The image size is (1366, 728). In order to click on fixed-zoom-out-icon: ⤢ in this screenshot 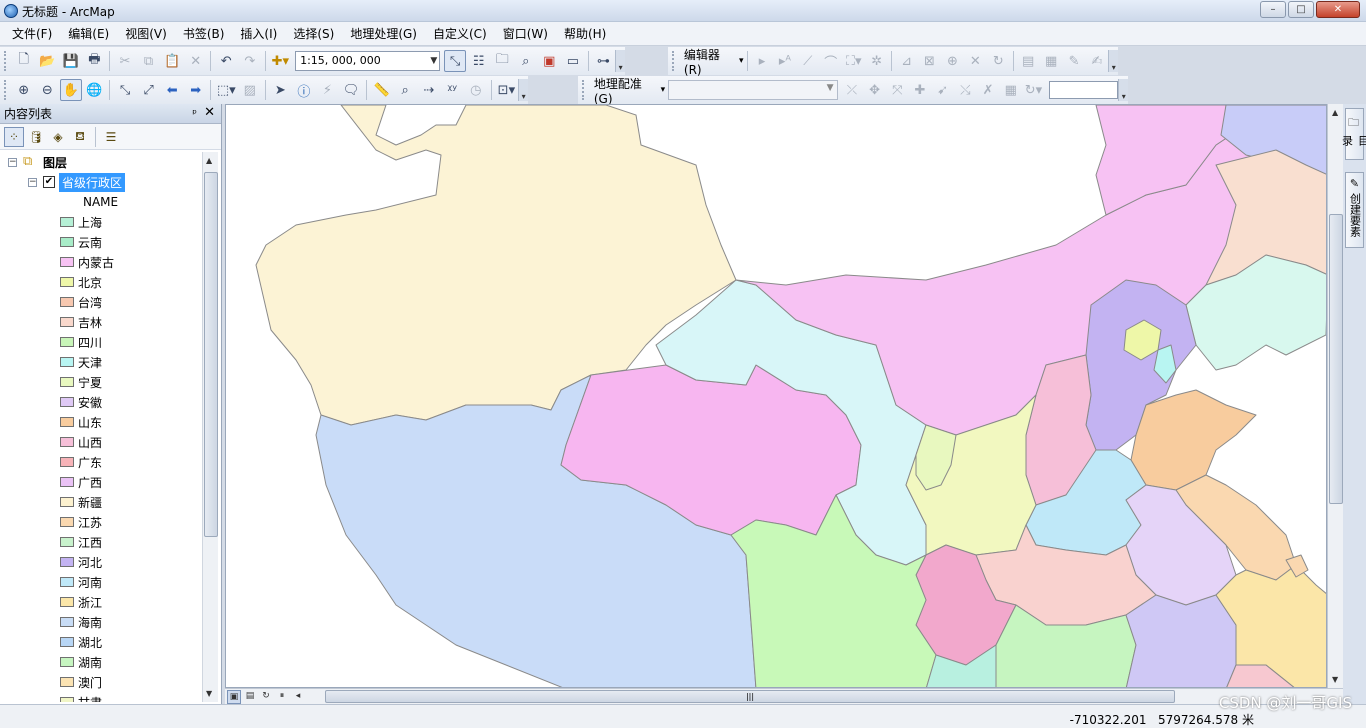, I will do `click(149, 90)`.